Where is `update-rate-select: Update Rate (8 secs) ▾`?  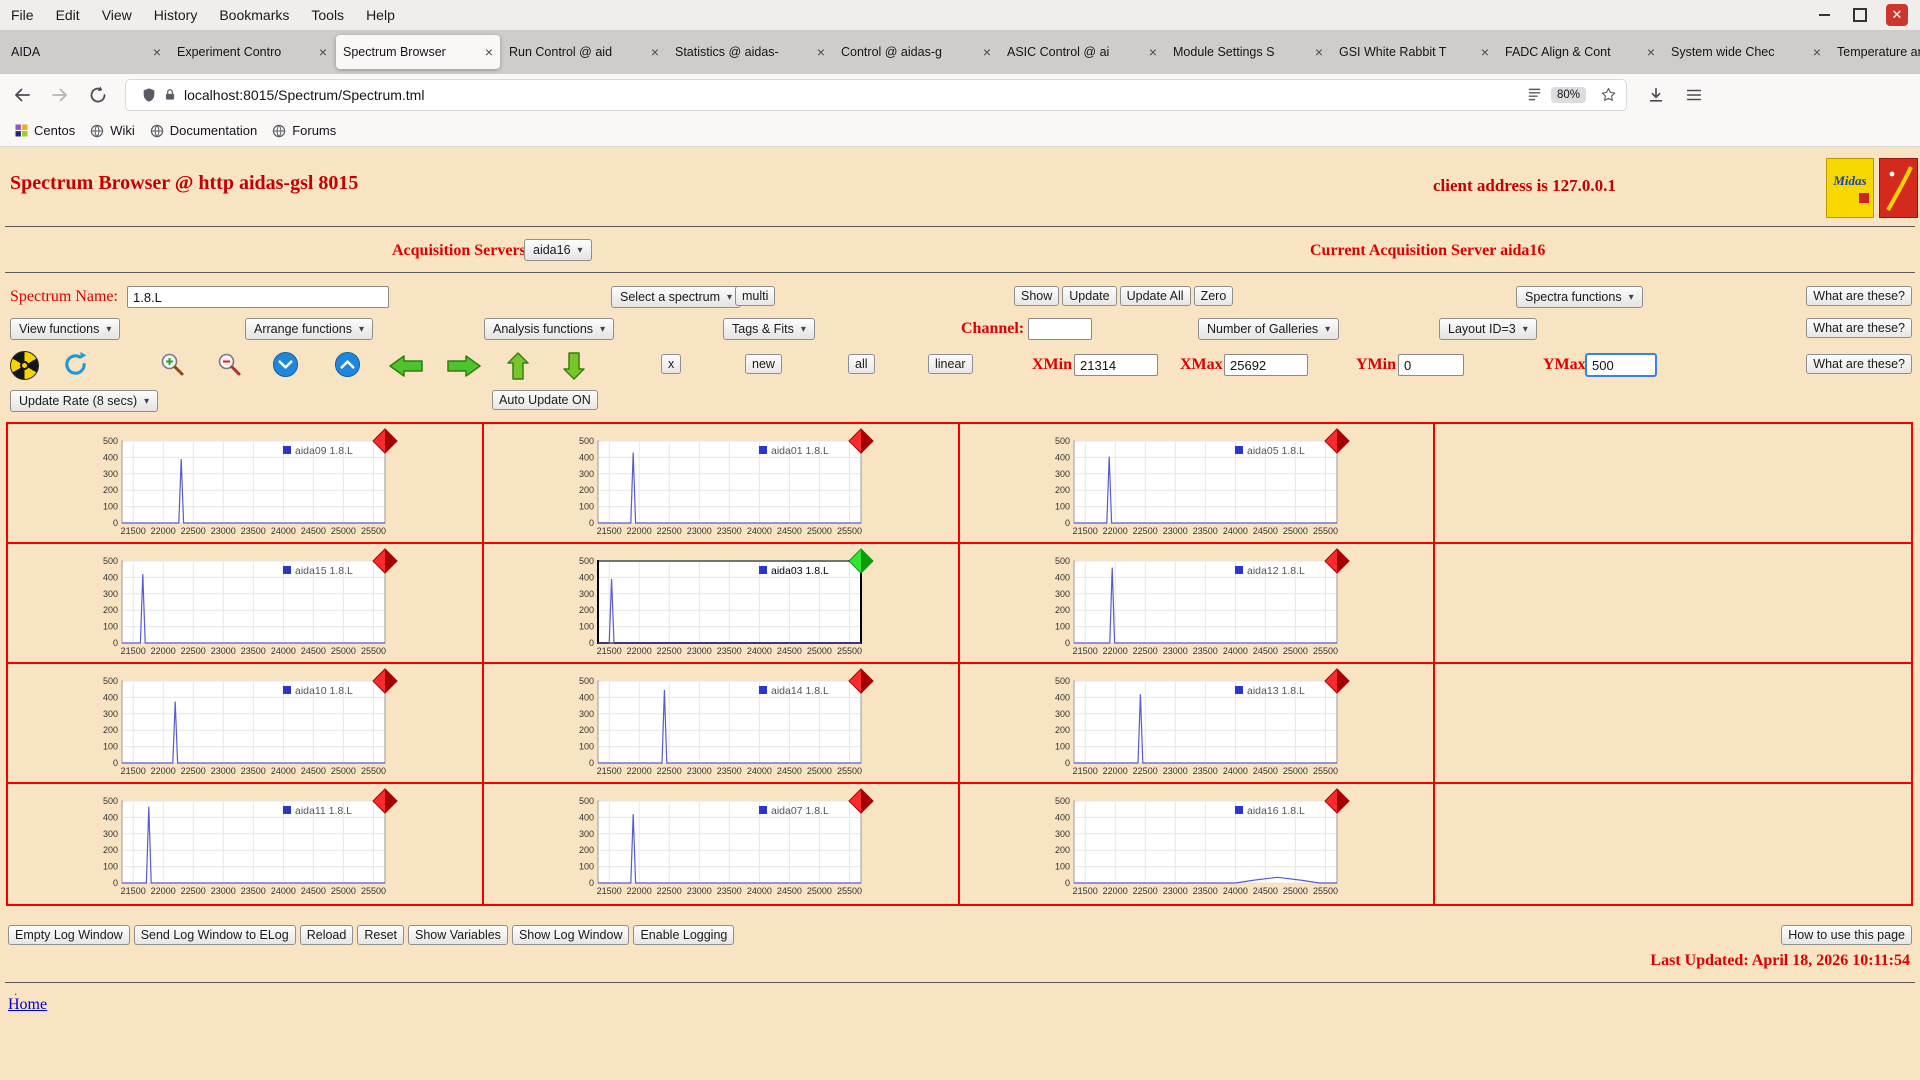
update-rate-select: Update Rate (8 secs) ▾ is located at coordinates (84, 401).